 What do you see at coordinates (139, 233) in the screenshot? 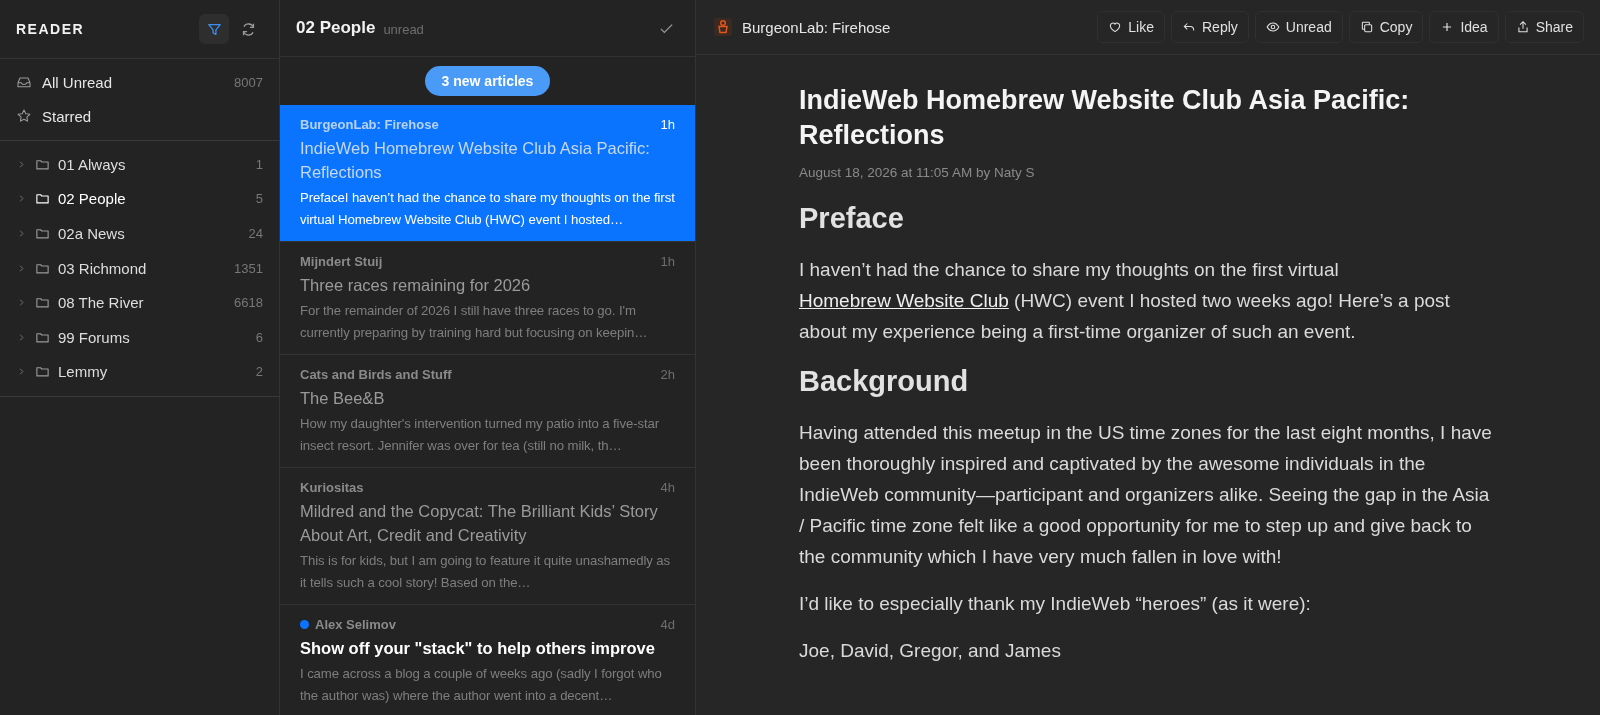
I see `folder-item: 02a News 24` at bounding box center [139, 233].